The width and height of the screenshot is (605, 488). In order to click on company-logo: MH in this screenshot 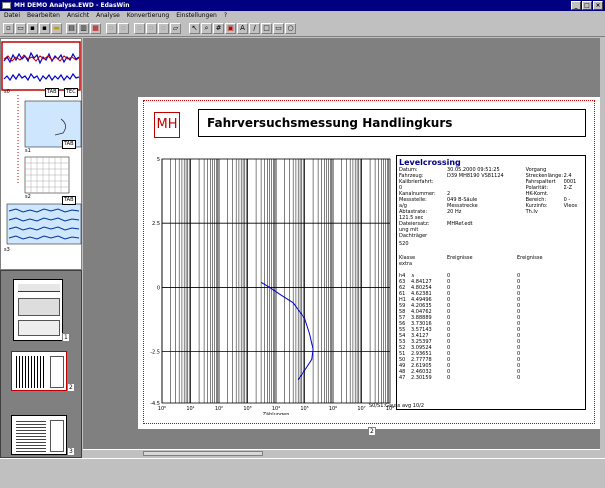, I will do `click(167, 125)`.